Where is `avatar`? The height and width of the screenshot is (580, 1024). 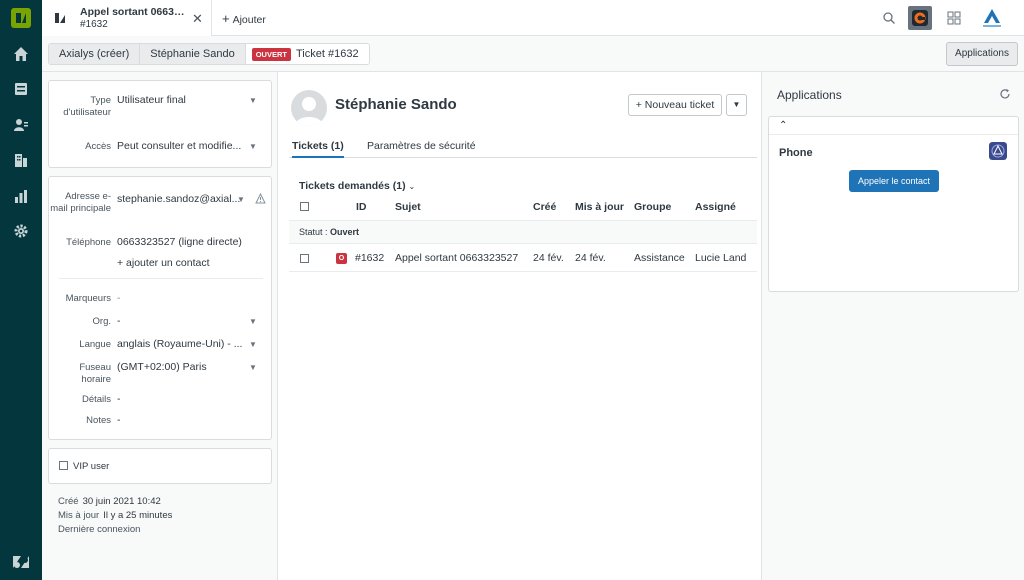
avatar is located at coordinates (309, 108).